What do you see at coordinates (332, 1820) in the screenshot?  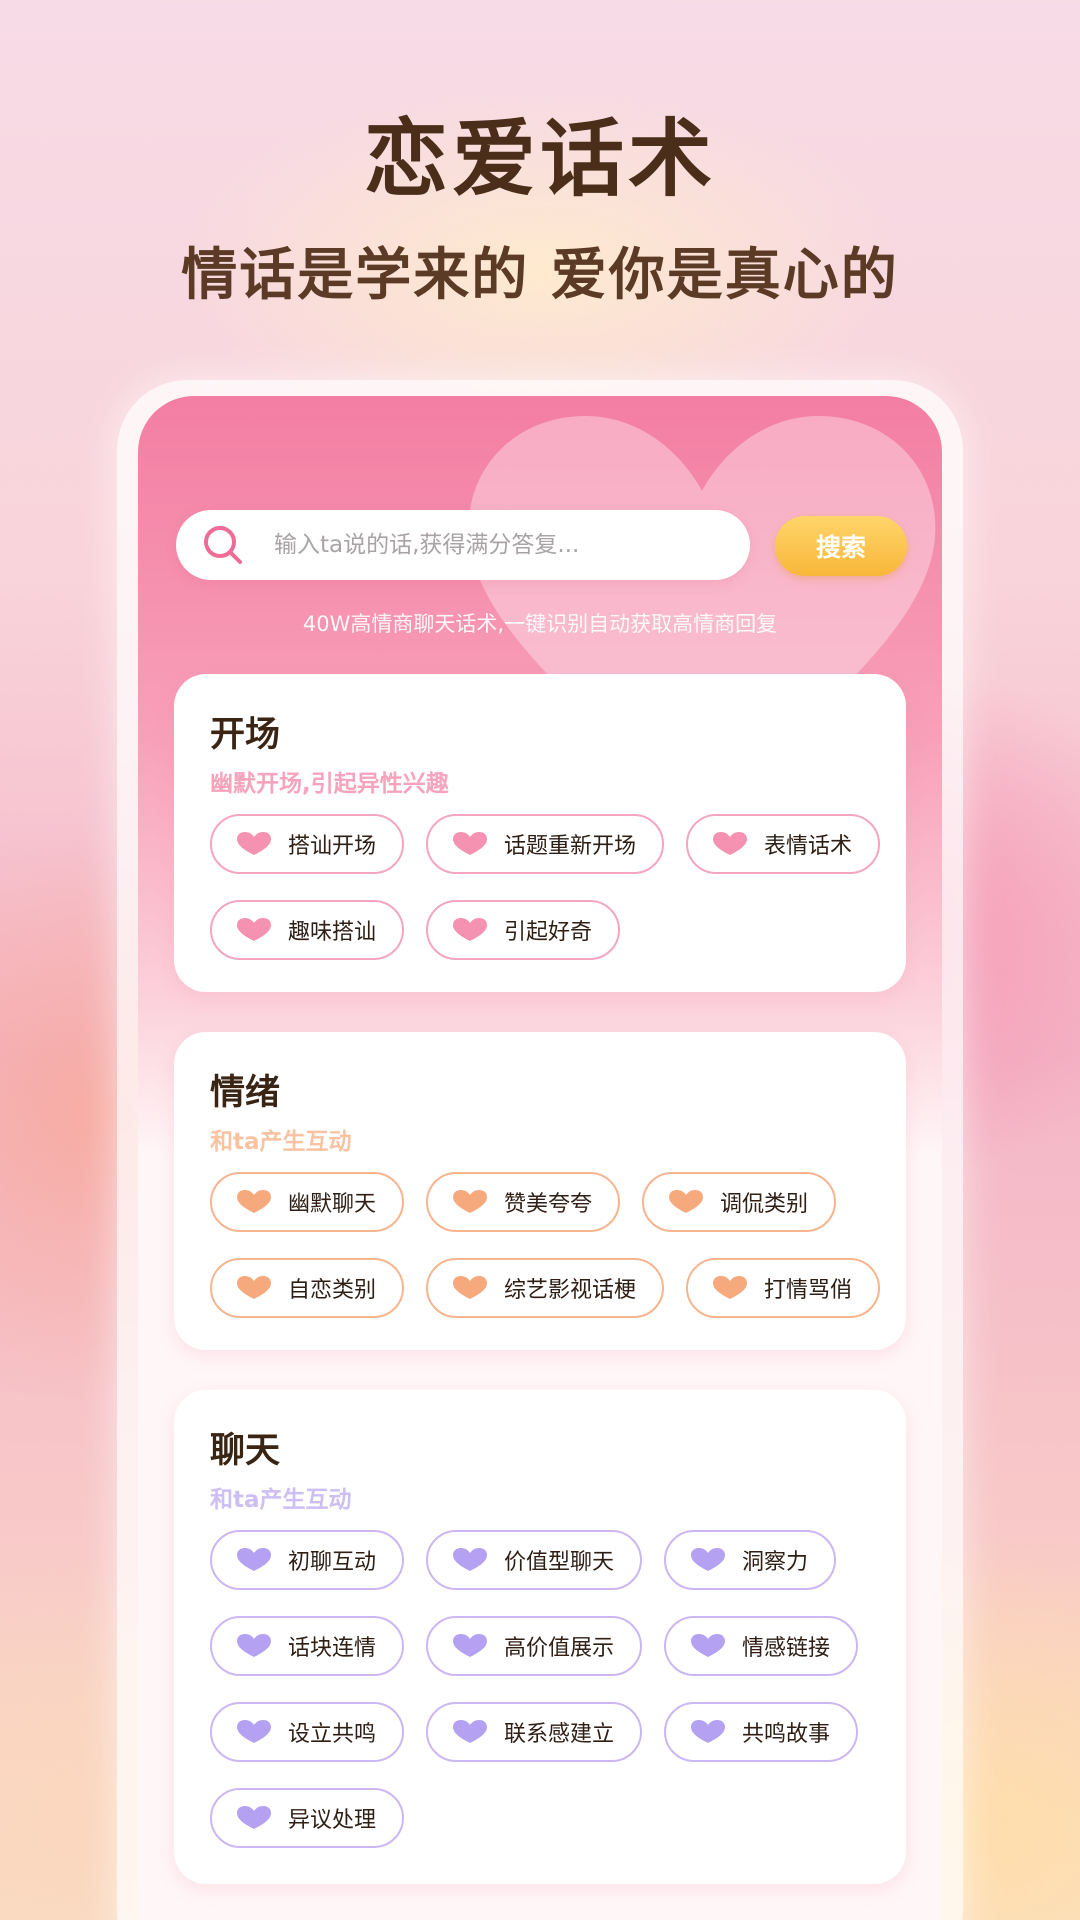 I see `tag-chip-label: 异议处理` at bounding box center [332, 1820].